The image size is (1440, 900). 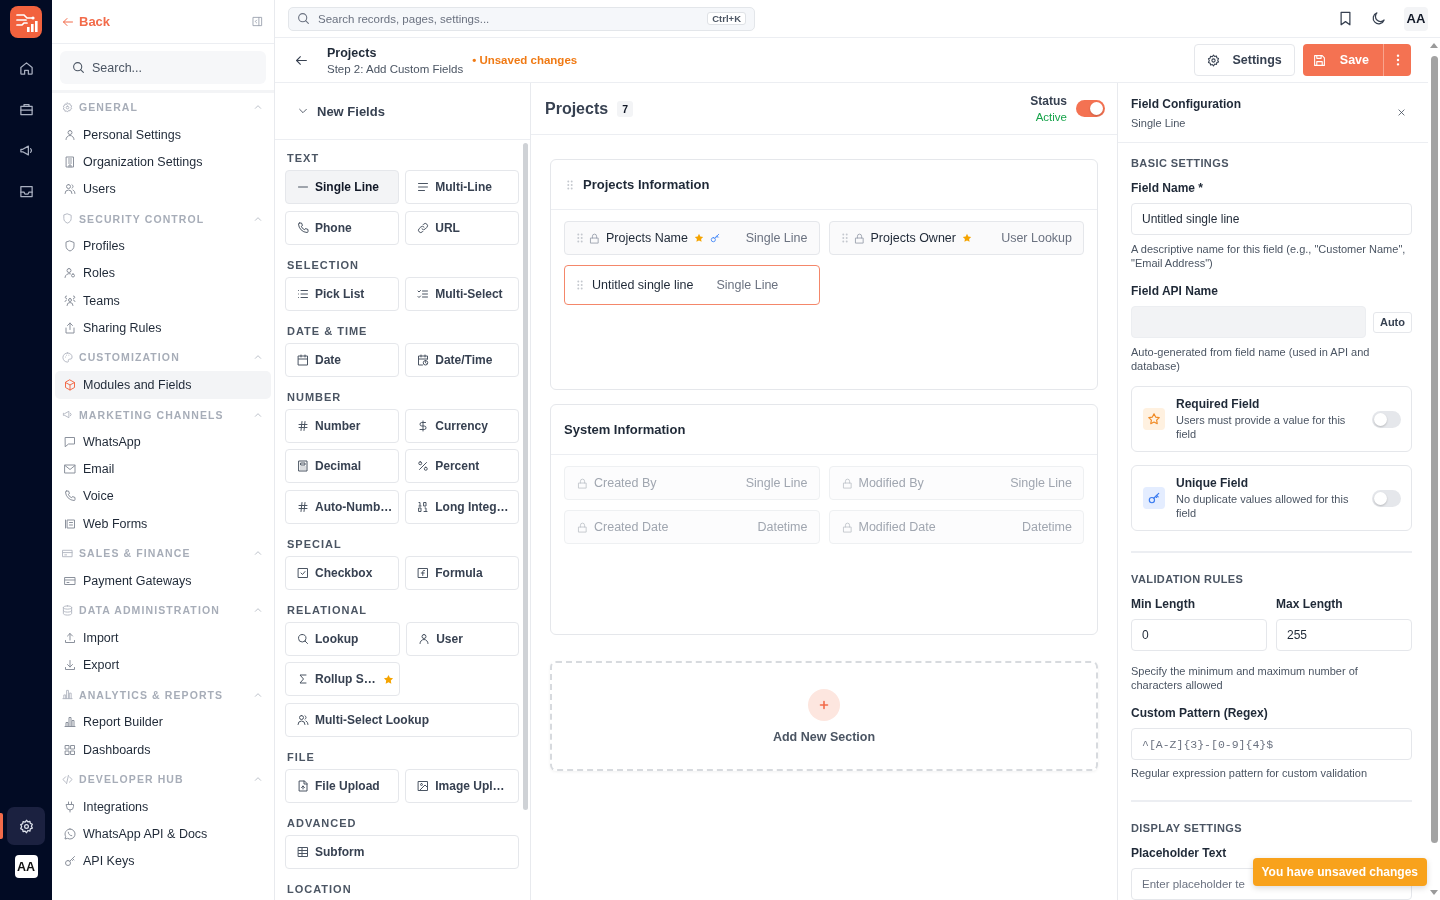 I want to click on field-count: 7, so click(x=625, y=108).